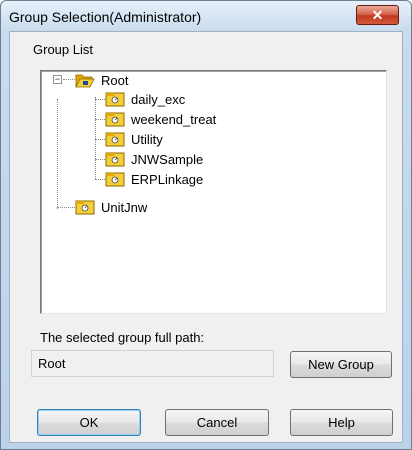  Describe the element at coordinates (167, 179) in the screenshot. I see `tree-node-label: ERPLinkage` at that location.